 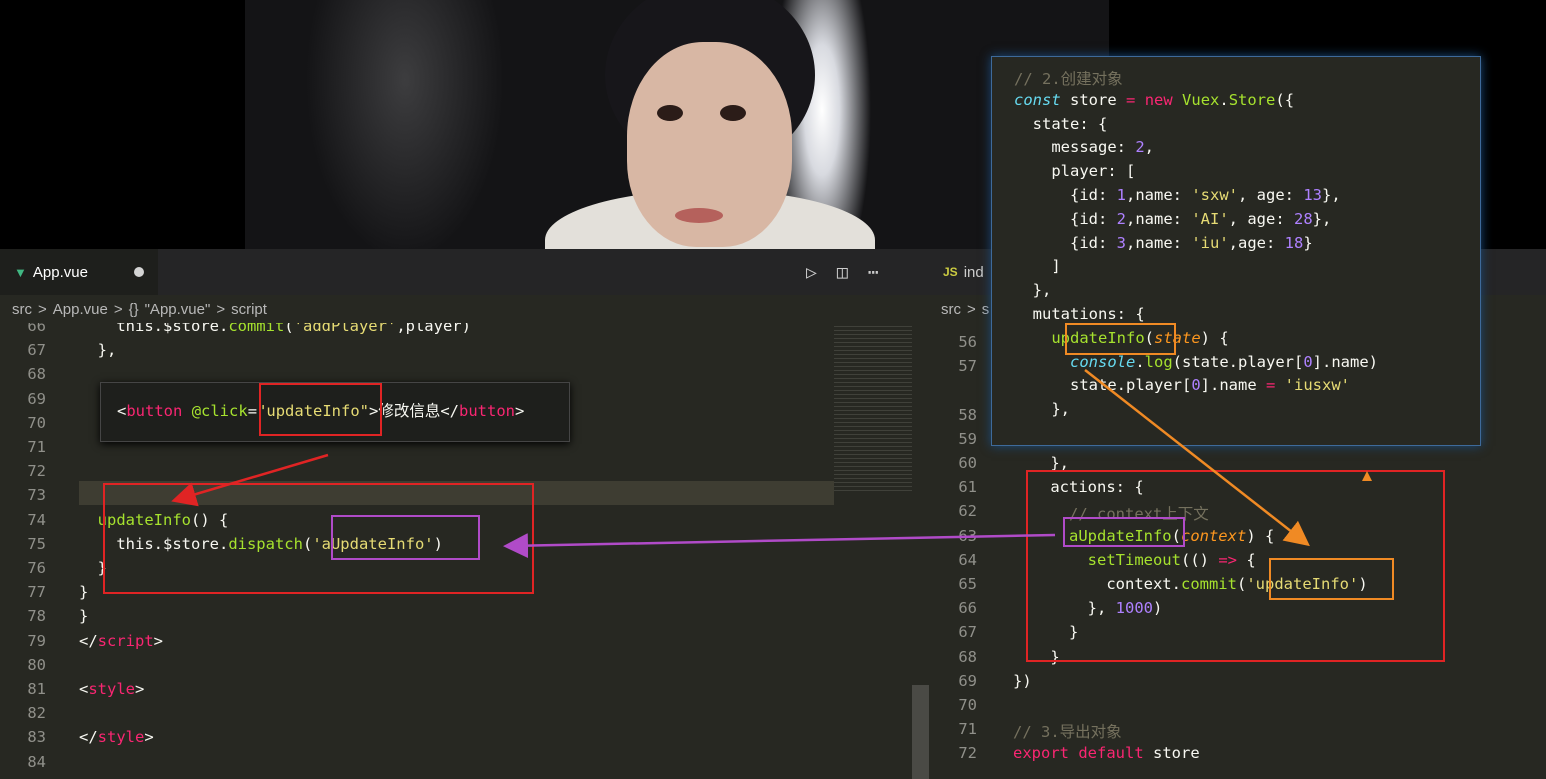 What do you see at coordinates (779, 546) in the screenshot?
I see `arrow-purple` at bounding box center [779, 546].